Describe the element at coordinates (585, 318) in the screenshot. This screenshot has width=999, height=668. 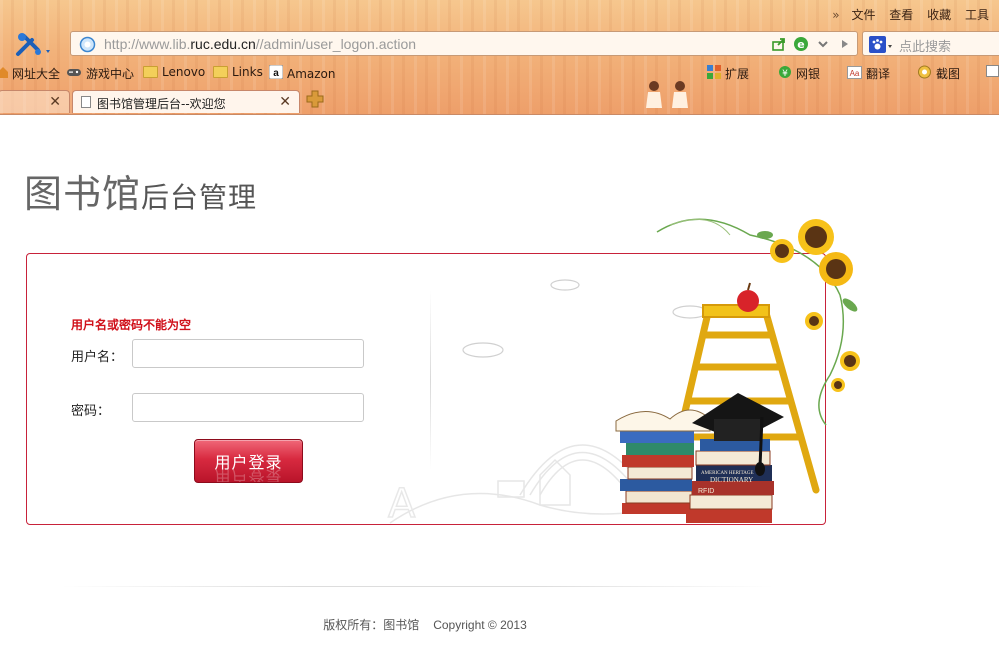
I see `cloud-icon` at that location.